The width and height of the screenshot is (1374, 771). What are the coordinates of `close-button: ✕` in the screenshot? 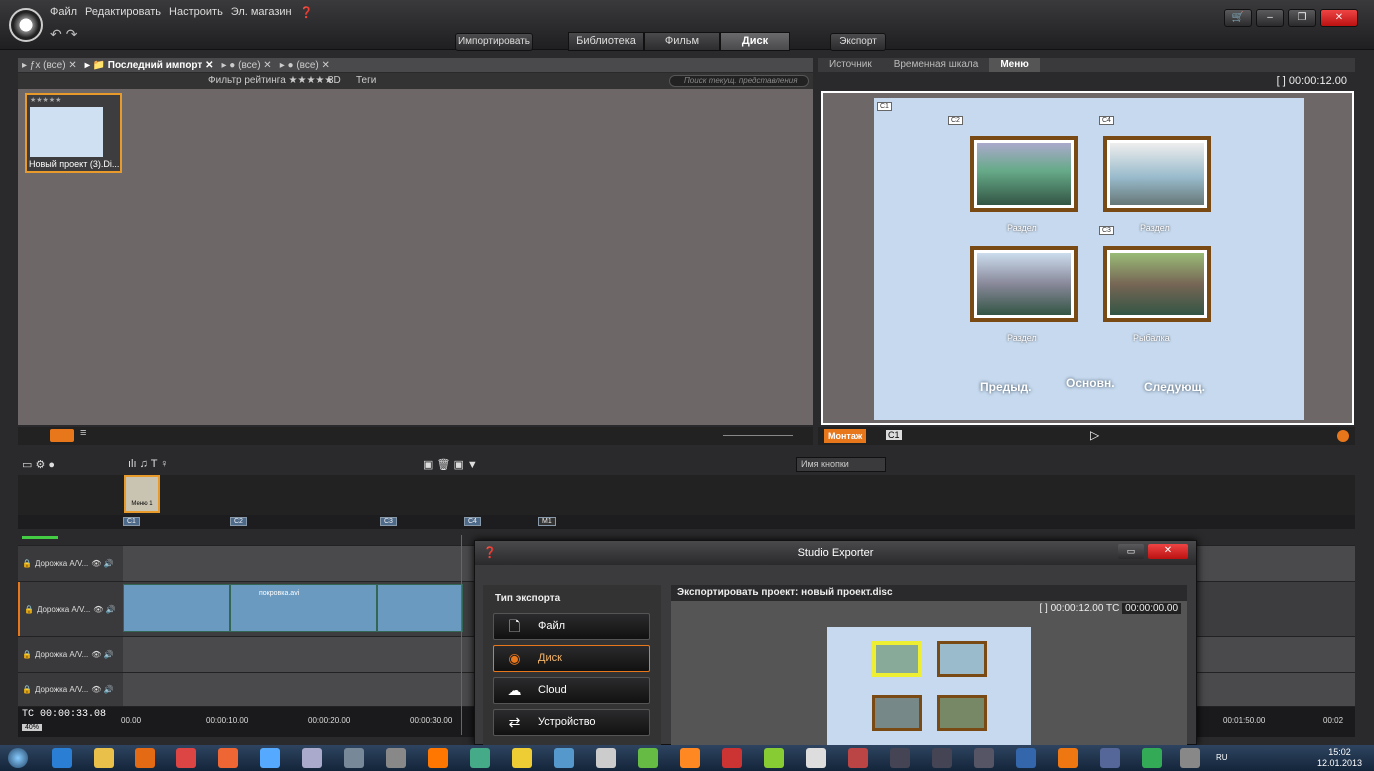 It's located at (1168, 551).